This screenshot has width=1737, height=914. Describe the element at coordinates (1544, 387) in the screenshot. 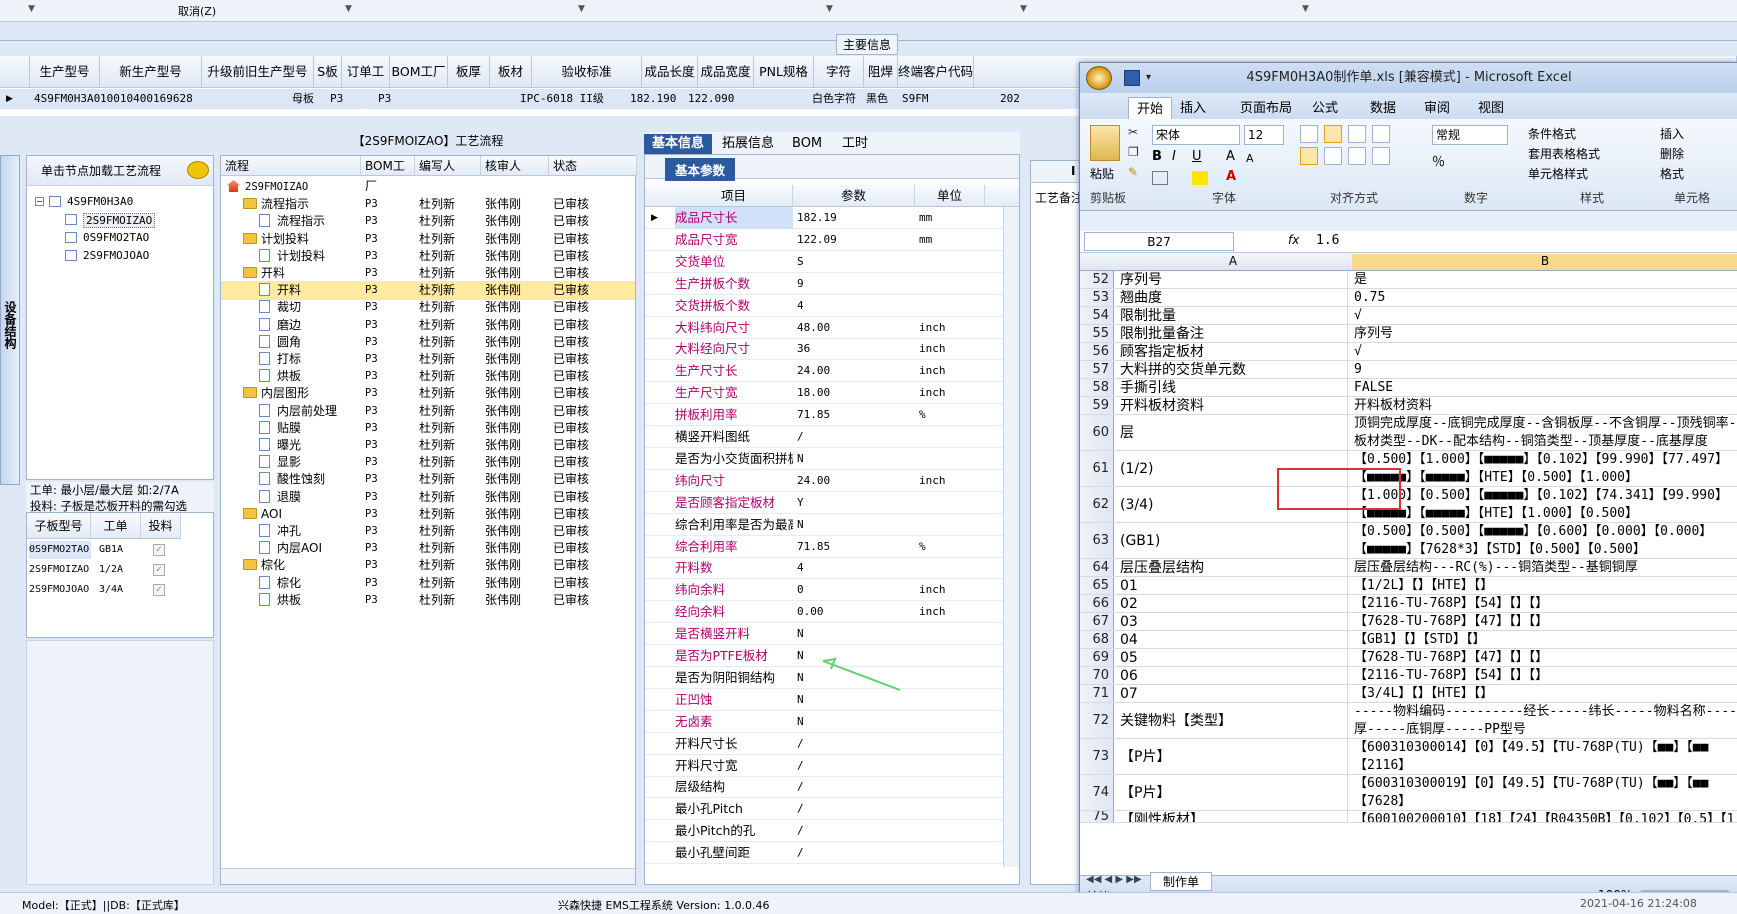

I see `cell-b: FALSE` at that location.